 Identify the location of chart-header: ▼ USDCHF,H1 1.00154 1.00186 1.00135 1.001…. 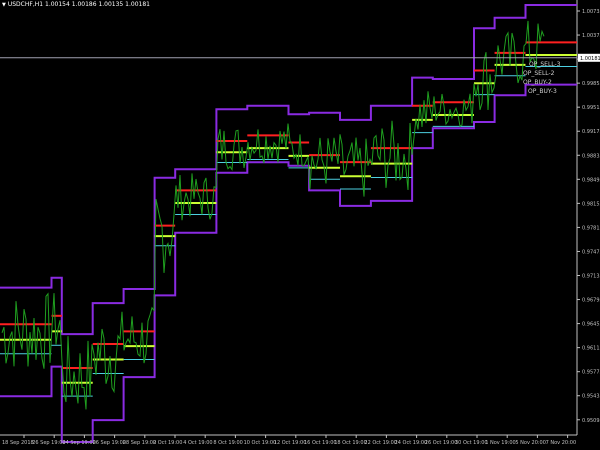
(76, 4).